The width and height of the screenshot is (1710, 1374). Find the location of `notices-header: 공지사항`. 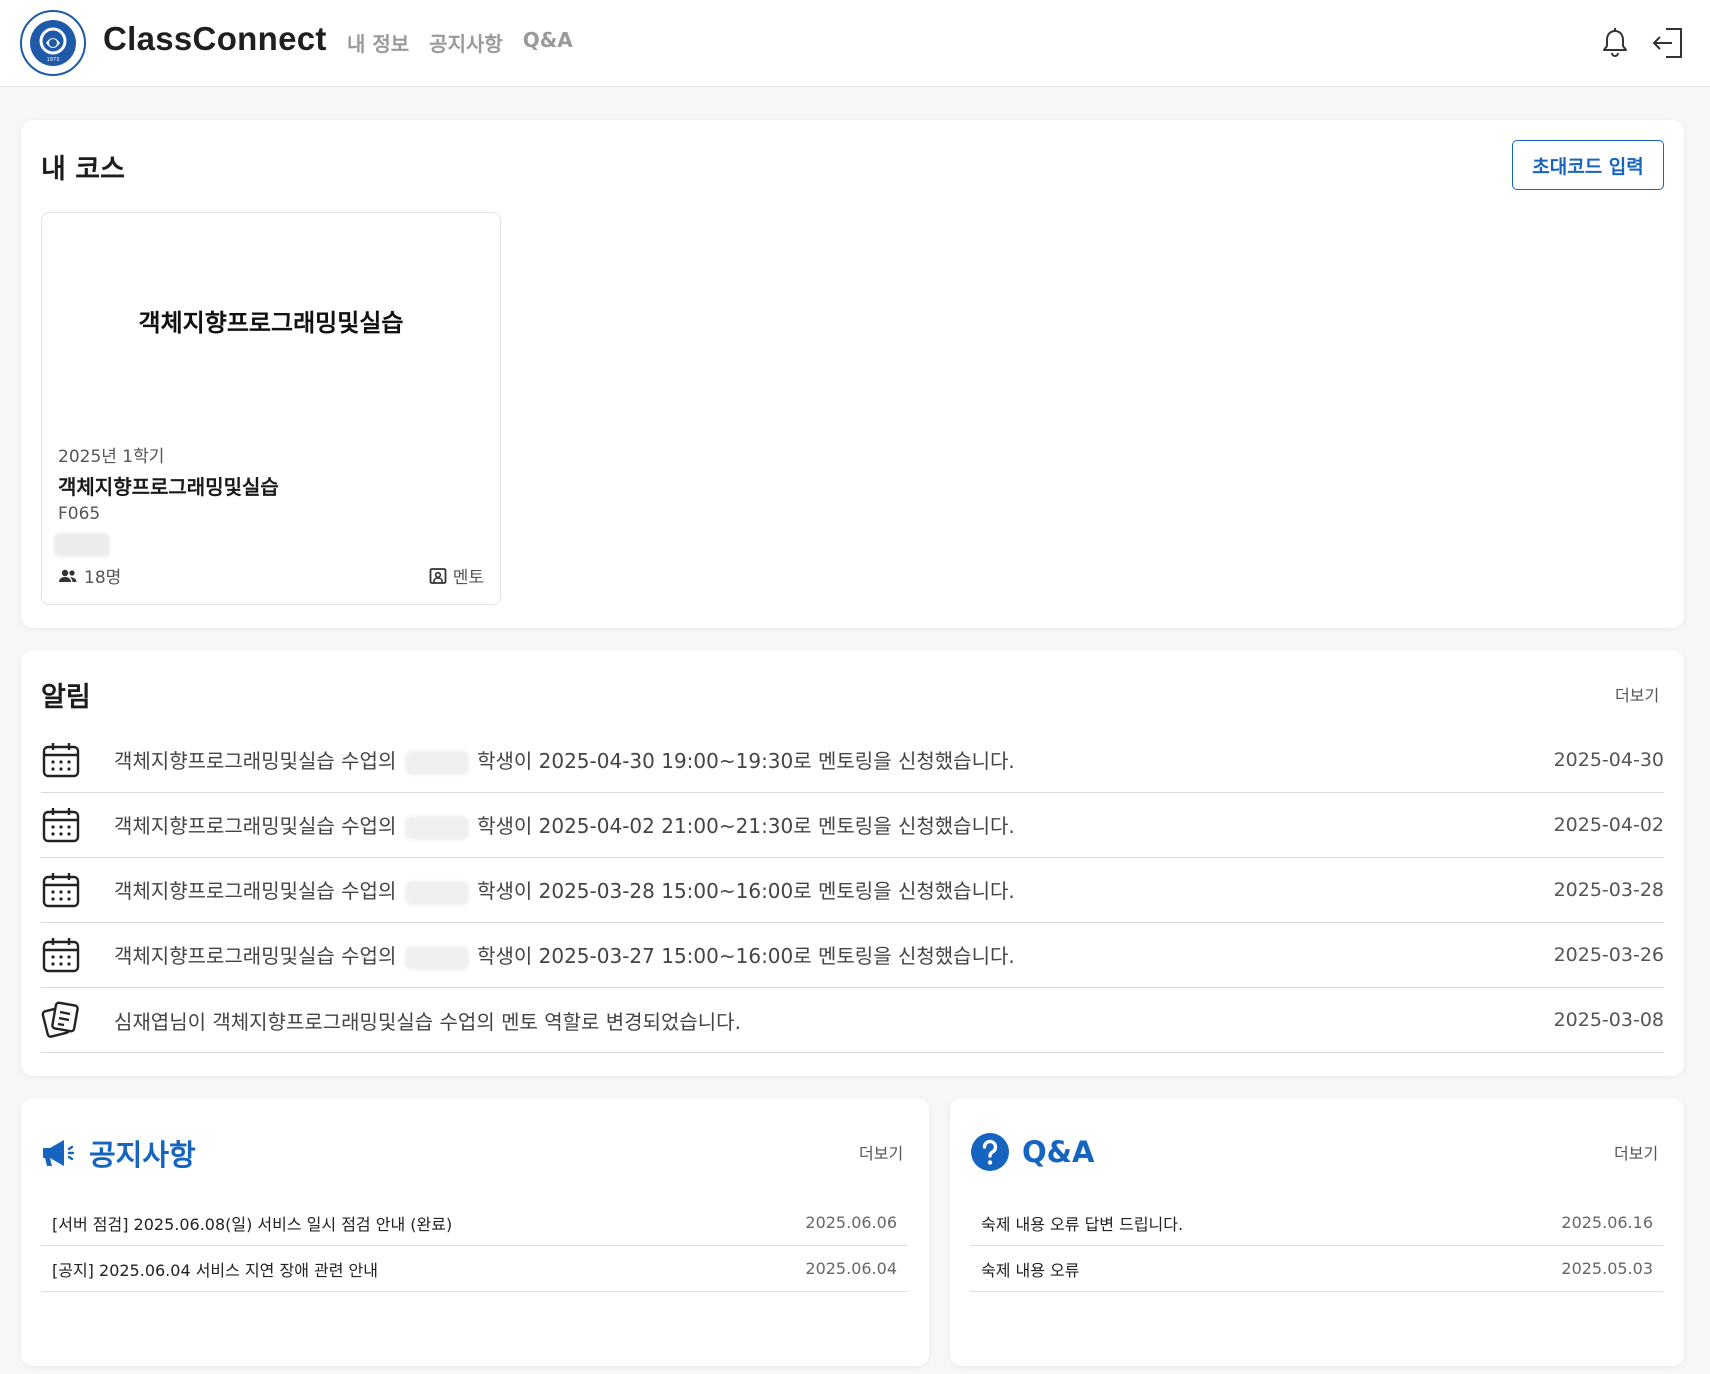

notices-header: 공지사항 is located at coordinates (118, 1153).